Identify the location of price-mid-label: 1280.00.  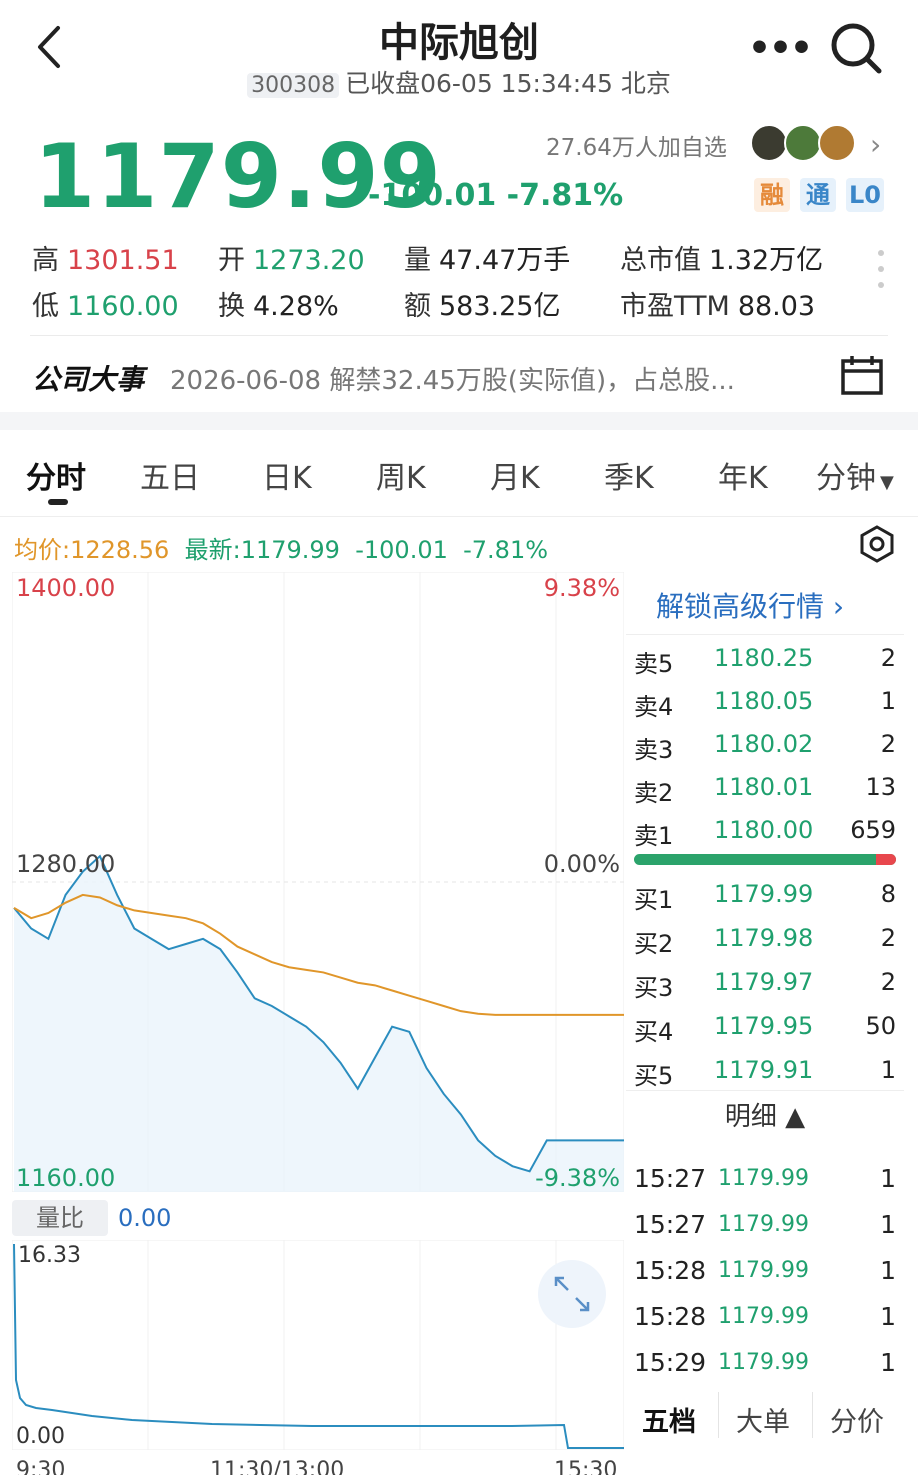
(65, 864).